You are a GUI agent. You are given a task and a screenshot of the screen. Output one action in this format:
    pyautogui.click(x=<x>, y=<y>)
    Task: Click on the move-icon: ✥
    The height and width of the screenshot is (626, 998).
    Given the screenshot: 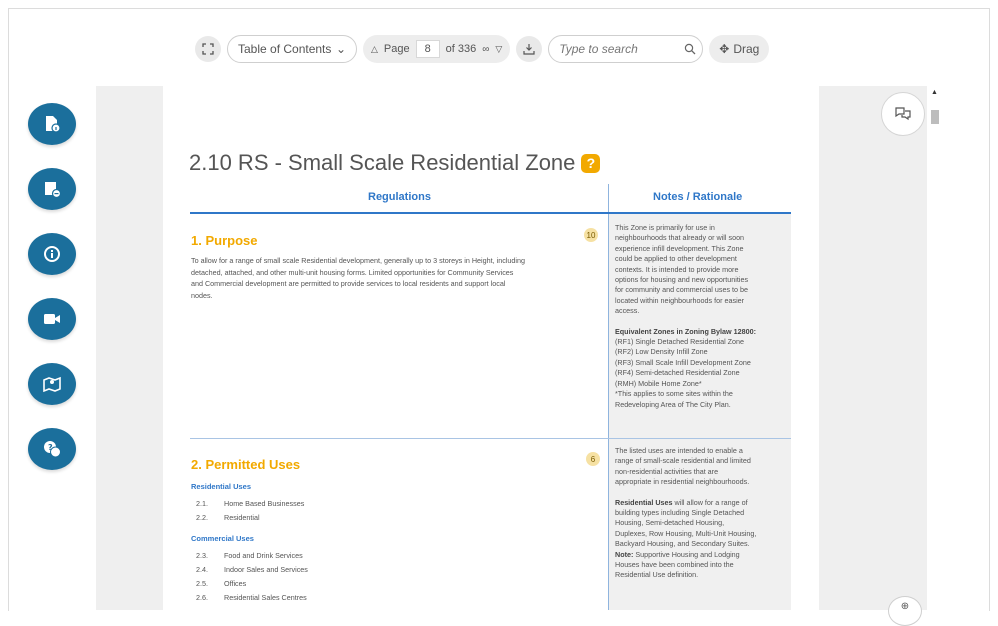 What is the action you would take?
    pyautogui.click(x=724, y=49)
    